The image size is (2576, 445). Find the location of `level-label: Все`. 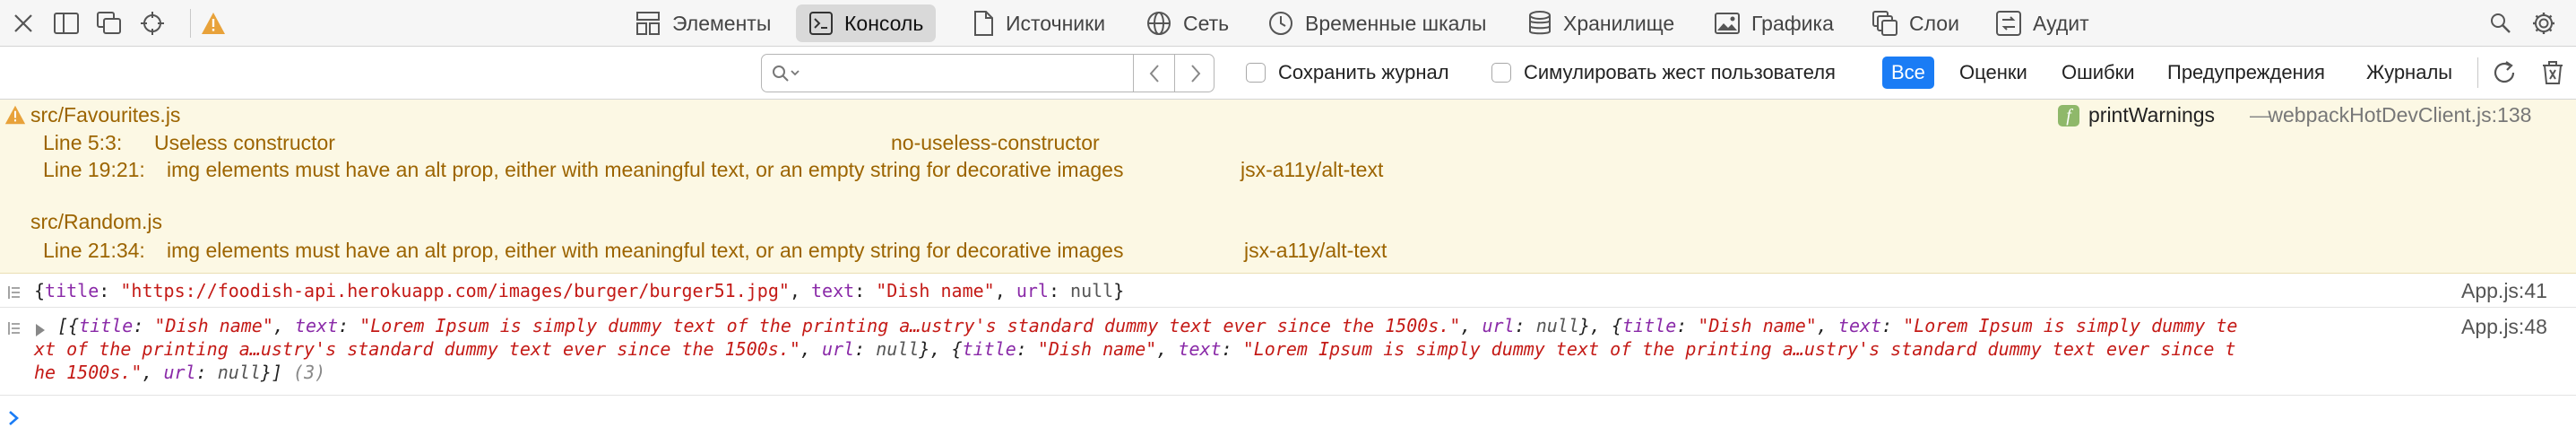

level-label: Все is located at coordinates (1908, 72).